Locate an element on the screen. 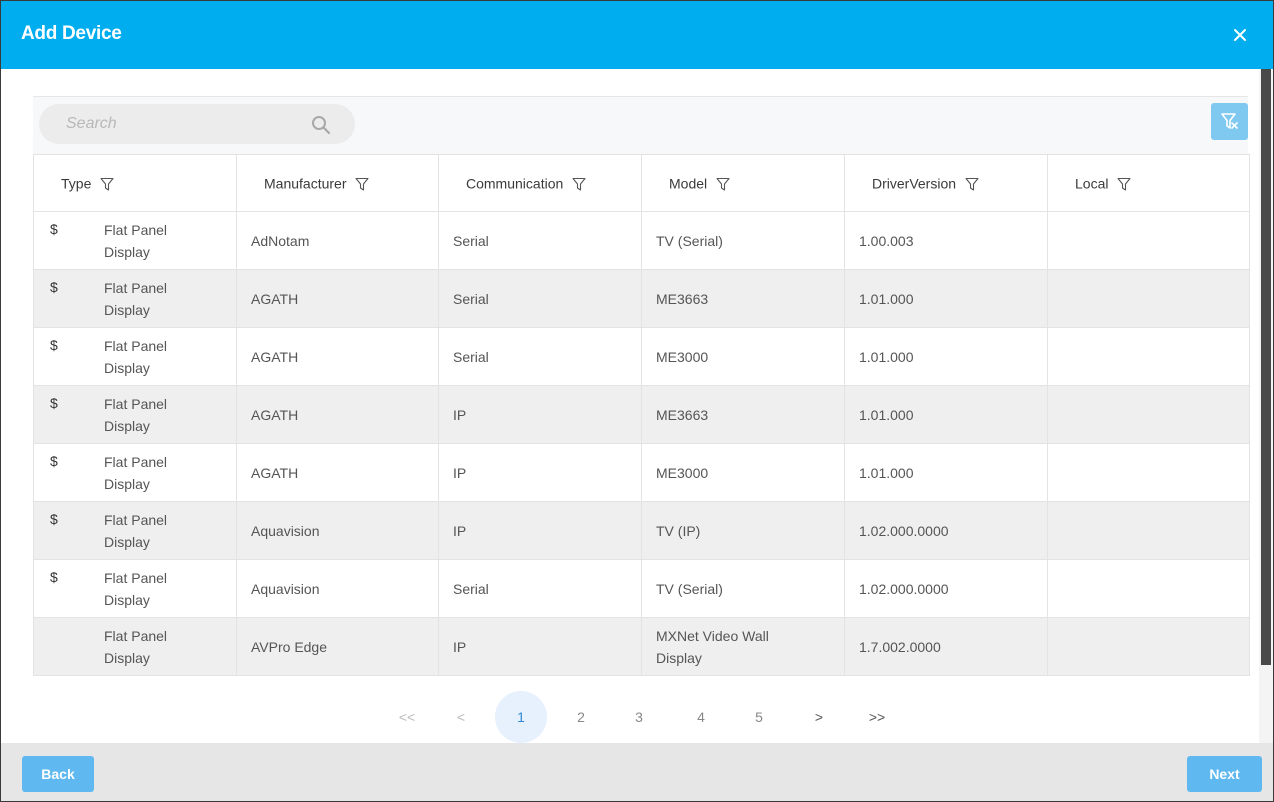 This screenshot has height=802, width=1274. close-icon is located at coordinates (1240, 35).